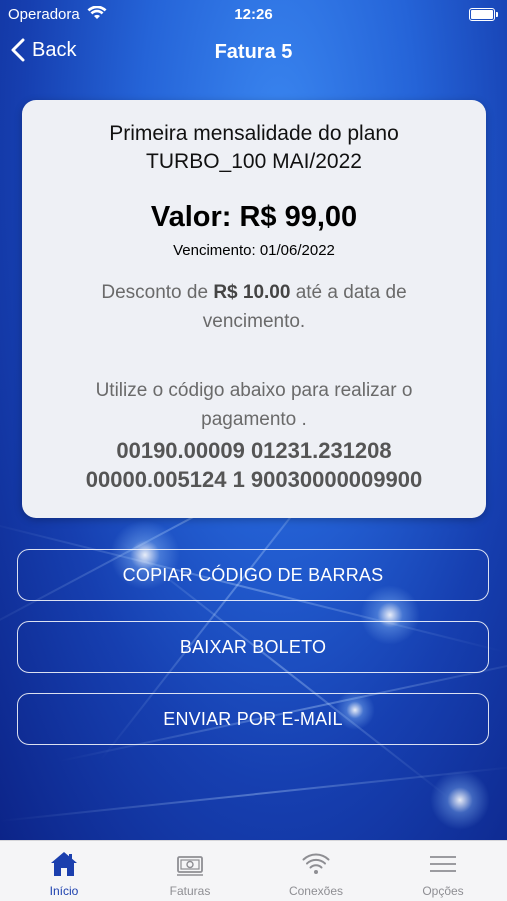 This screenshot has height=901, width=507. I want to click on tab-label: Opções, so click(443, 891).